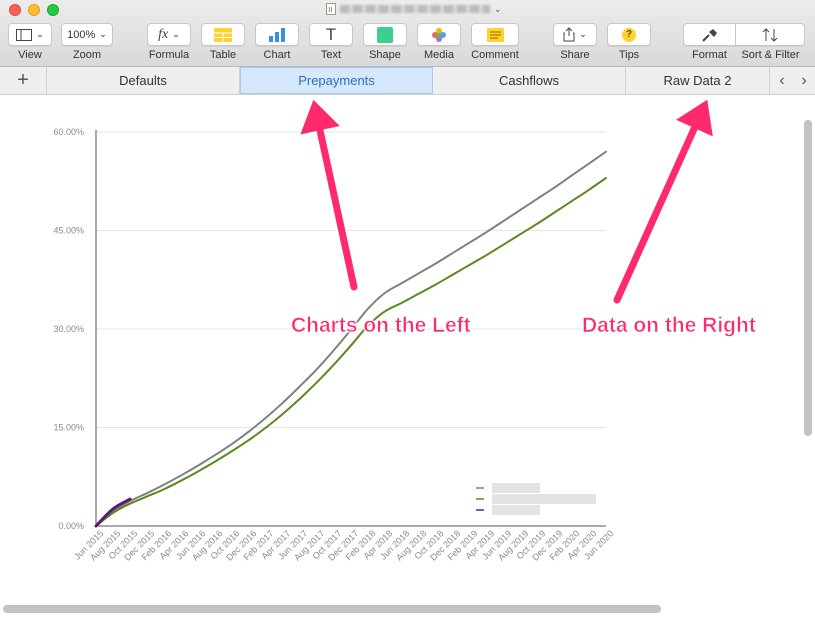 The image size is (815, 617). I want to click on format-button, so click(709, 34).